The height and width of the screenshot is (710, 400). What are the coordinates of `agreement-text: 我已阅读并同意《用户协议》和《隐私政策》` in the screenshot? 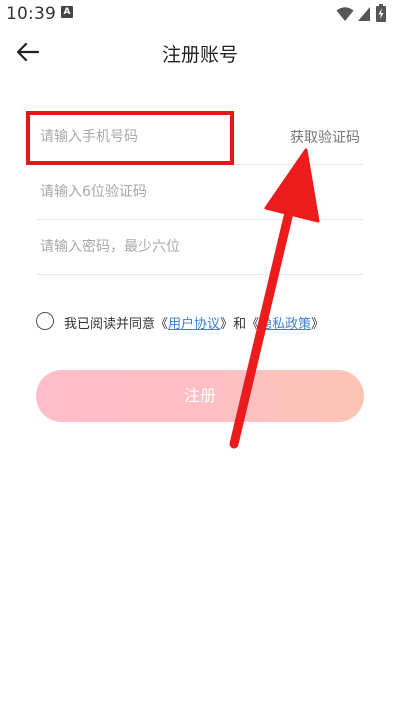 It's located at (194, 322).